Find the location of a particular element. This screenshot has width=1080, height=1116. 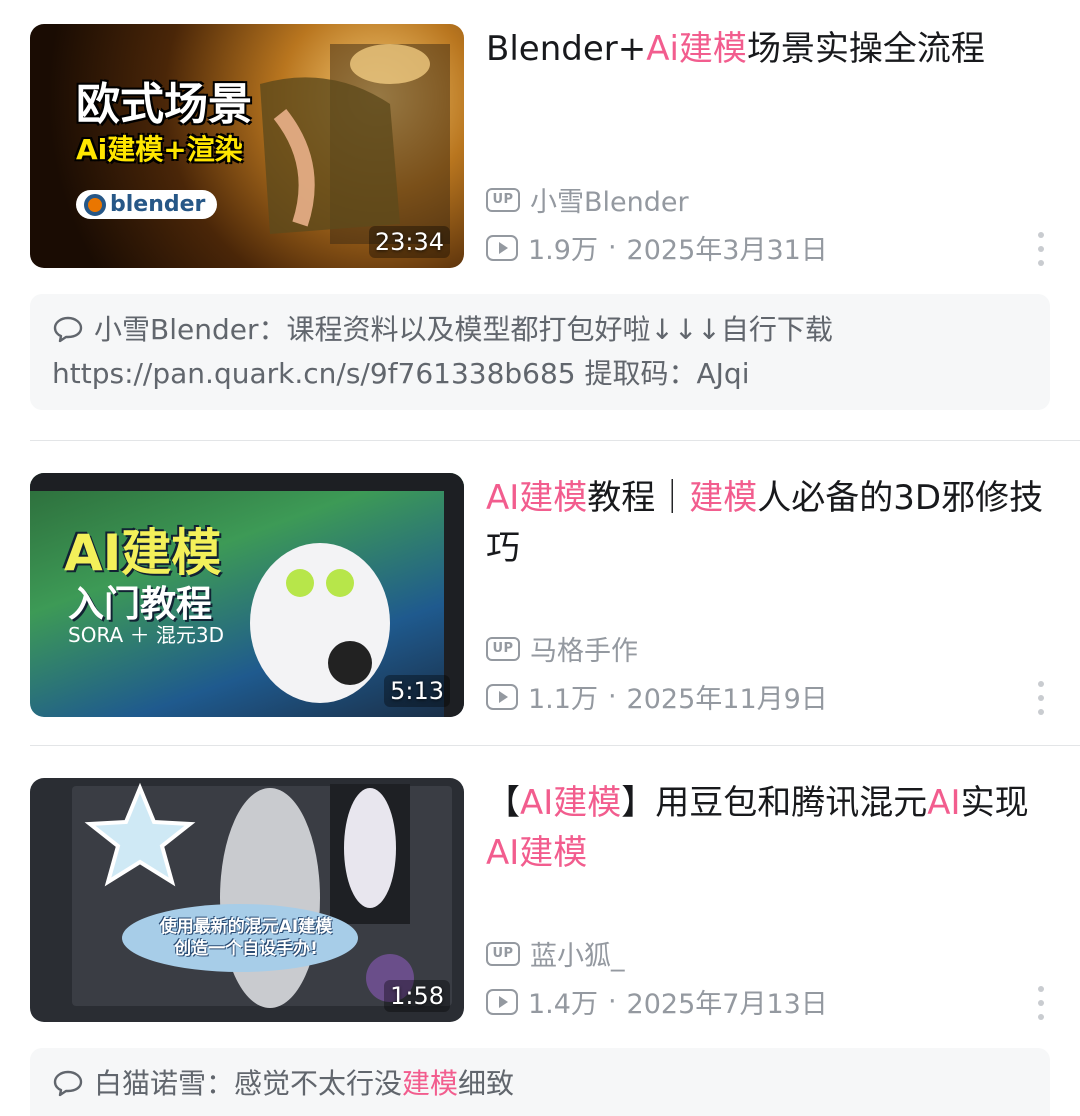

video-thumbnail: 欧式场景 Ai建模+渲染 blender 23:34 is located at coordinates (247, 146).